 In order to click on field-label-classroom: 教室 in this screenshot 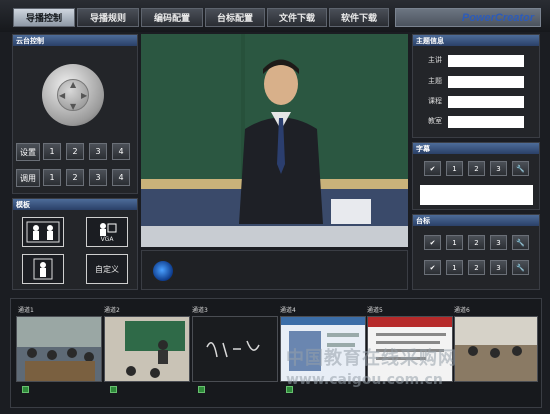, I will do `click(435, 121)`.